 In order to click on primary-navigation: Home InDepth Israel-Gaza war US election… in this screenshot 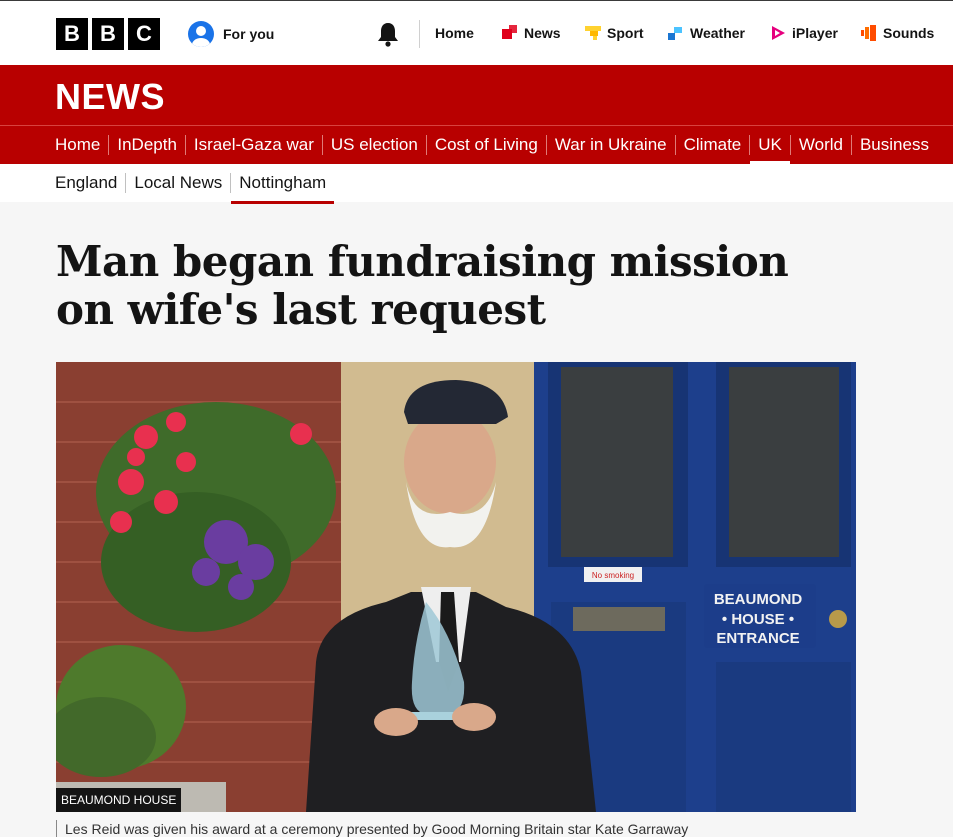, I will do `click(476, 145)`.